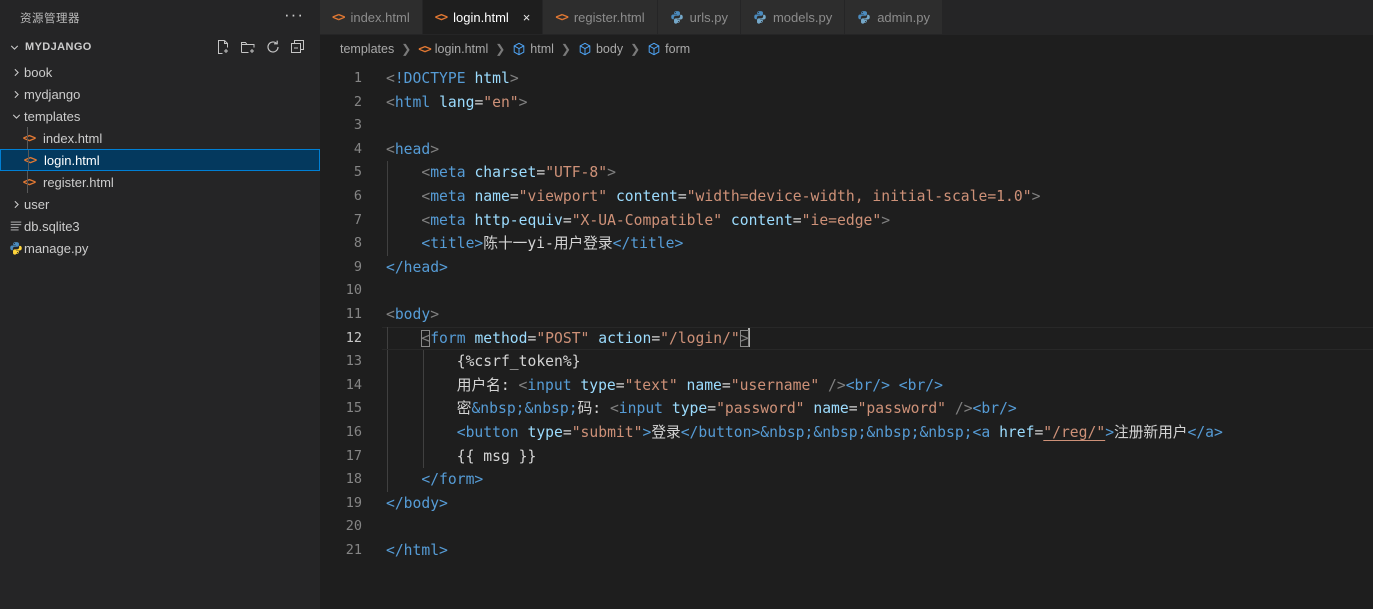  I want to click on token: </body>, so click(417, 503).